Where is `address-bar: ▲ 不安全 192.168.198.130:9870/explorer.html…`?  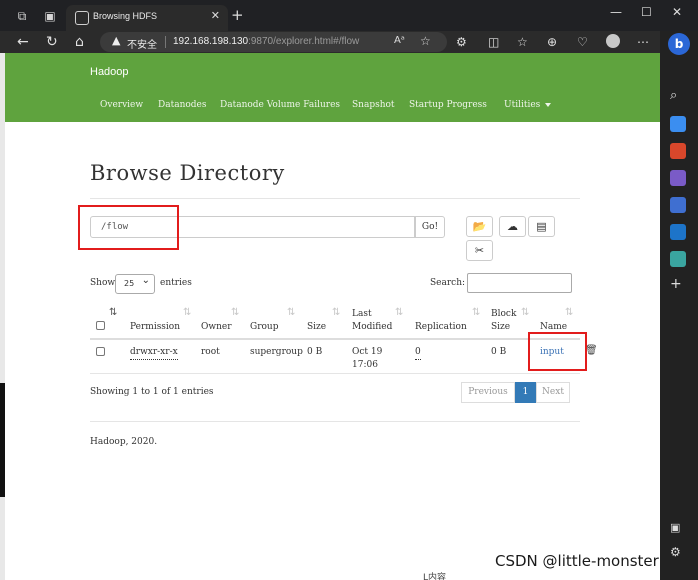
address-bar: ▲ 不安全 192.168.198.130:9870/explorer.html… is located at coordinates (273, 42).